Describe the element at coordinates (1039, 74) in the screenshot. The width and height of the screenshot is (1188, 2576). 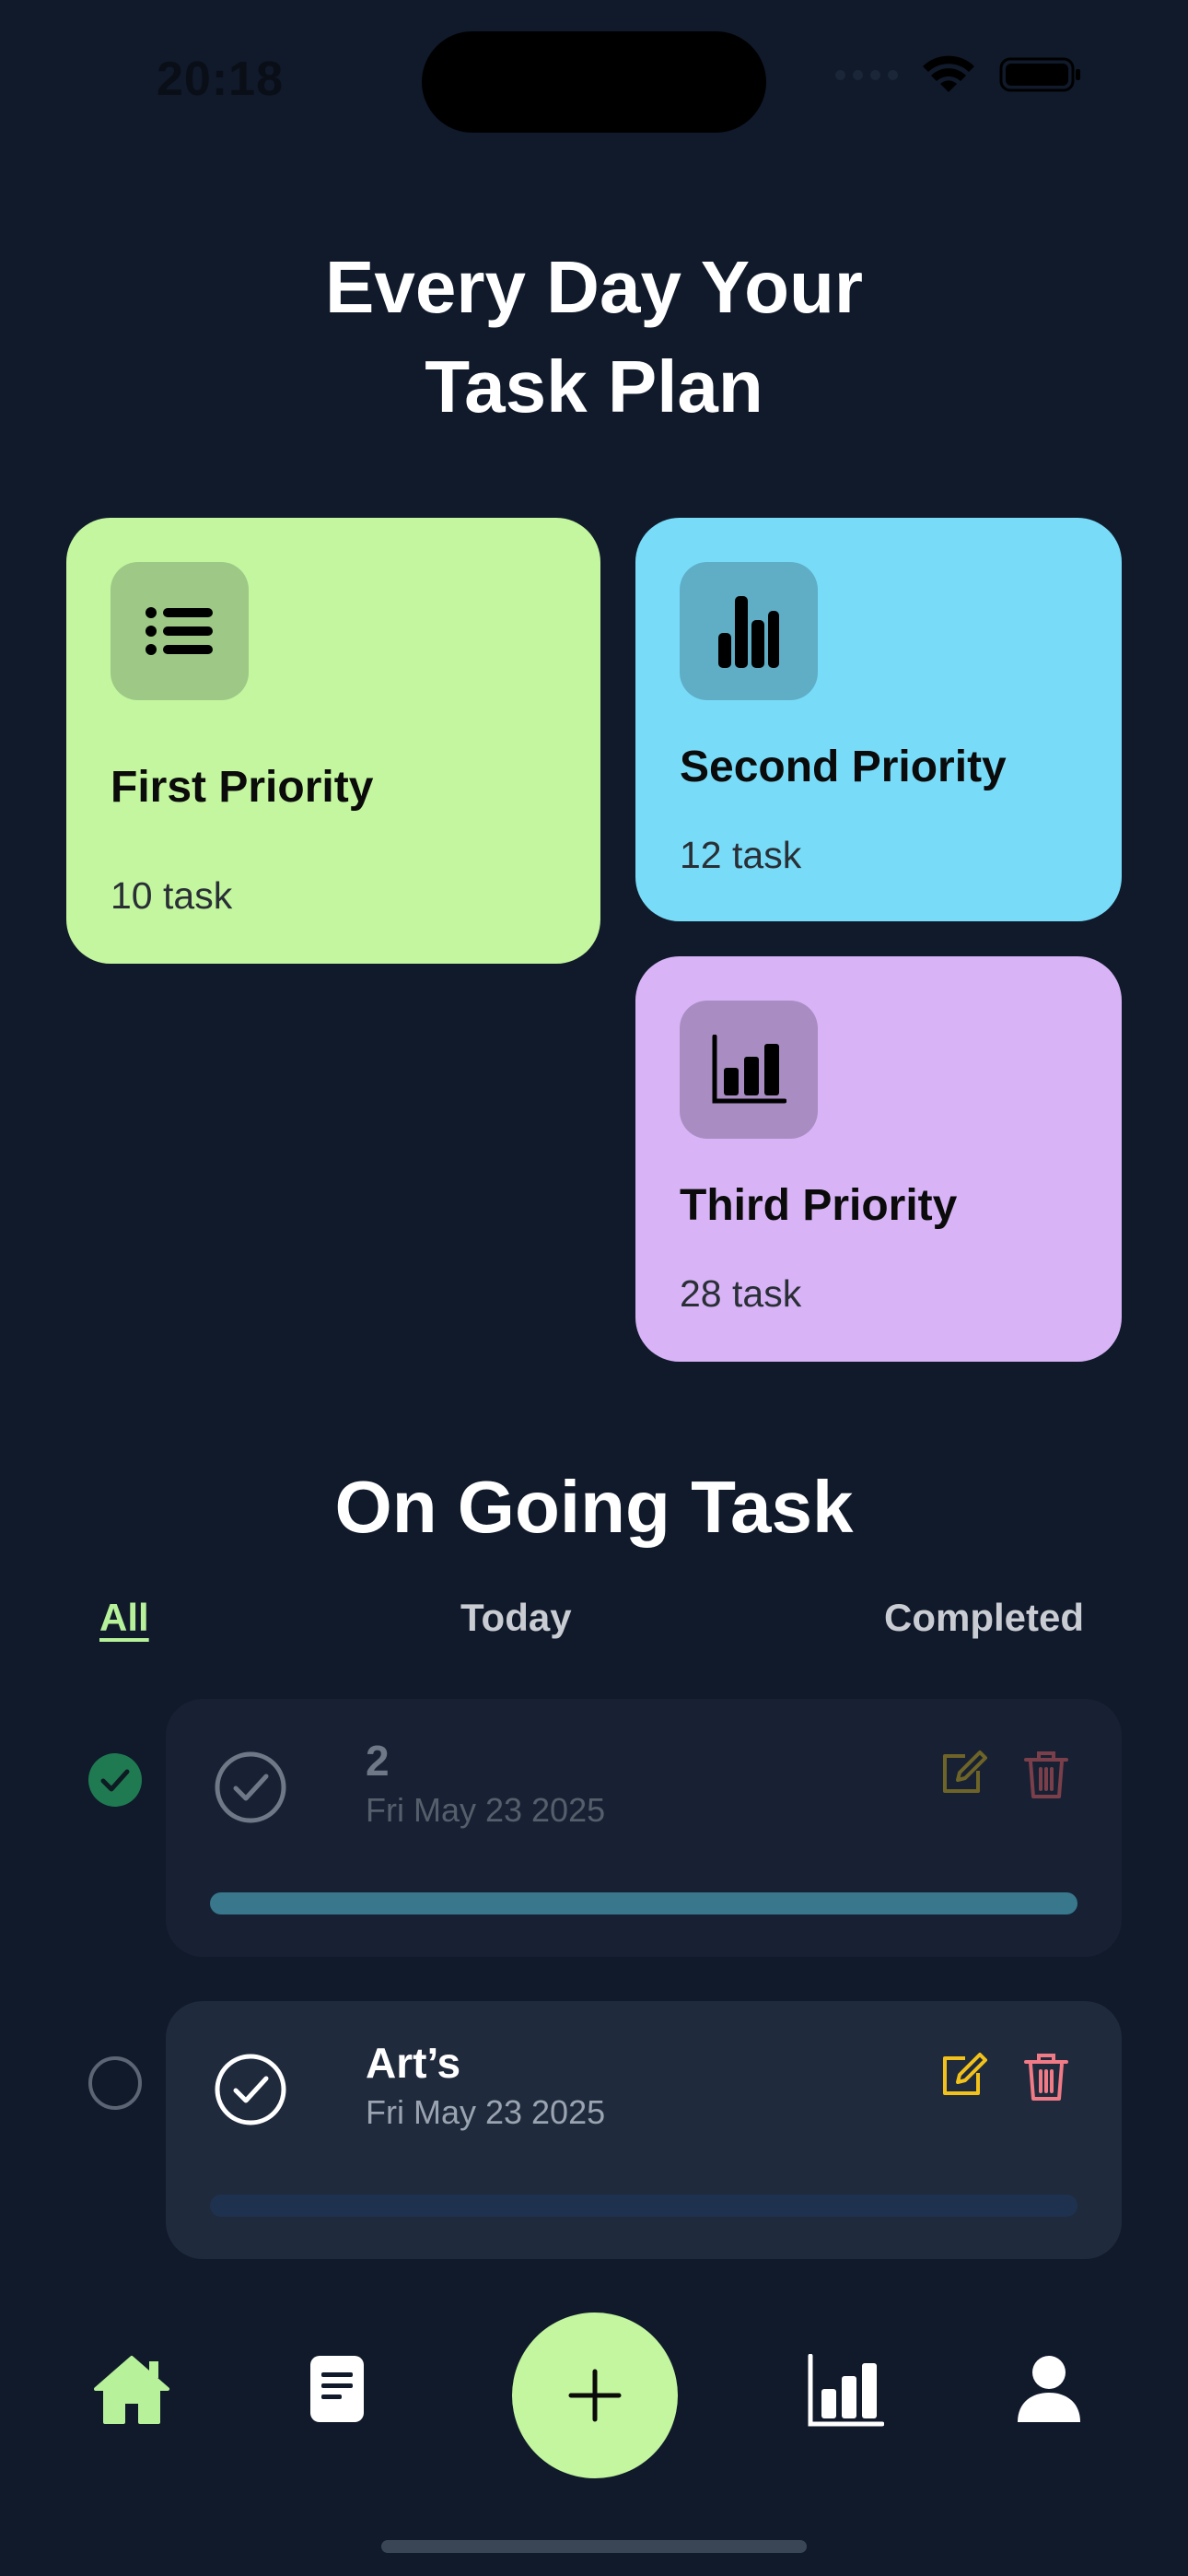
I see `battery-icon` at that location.